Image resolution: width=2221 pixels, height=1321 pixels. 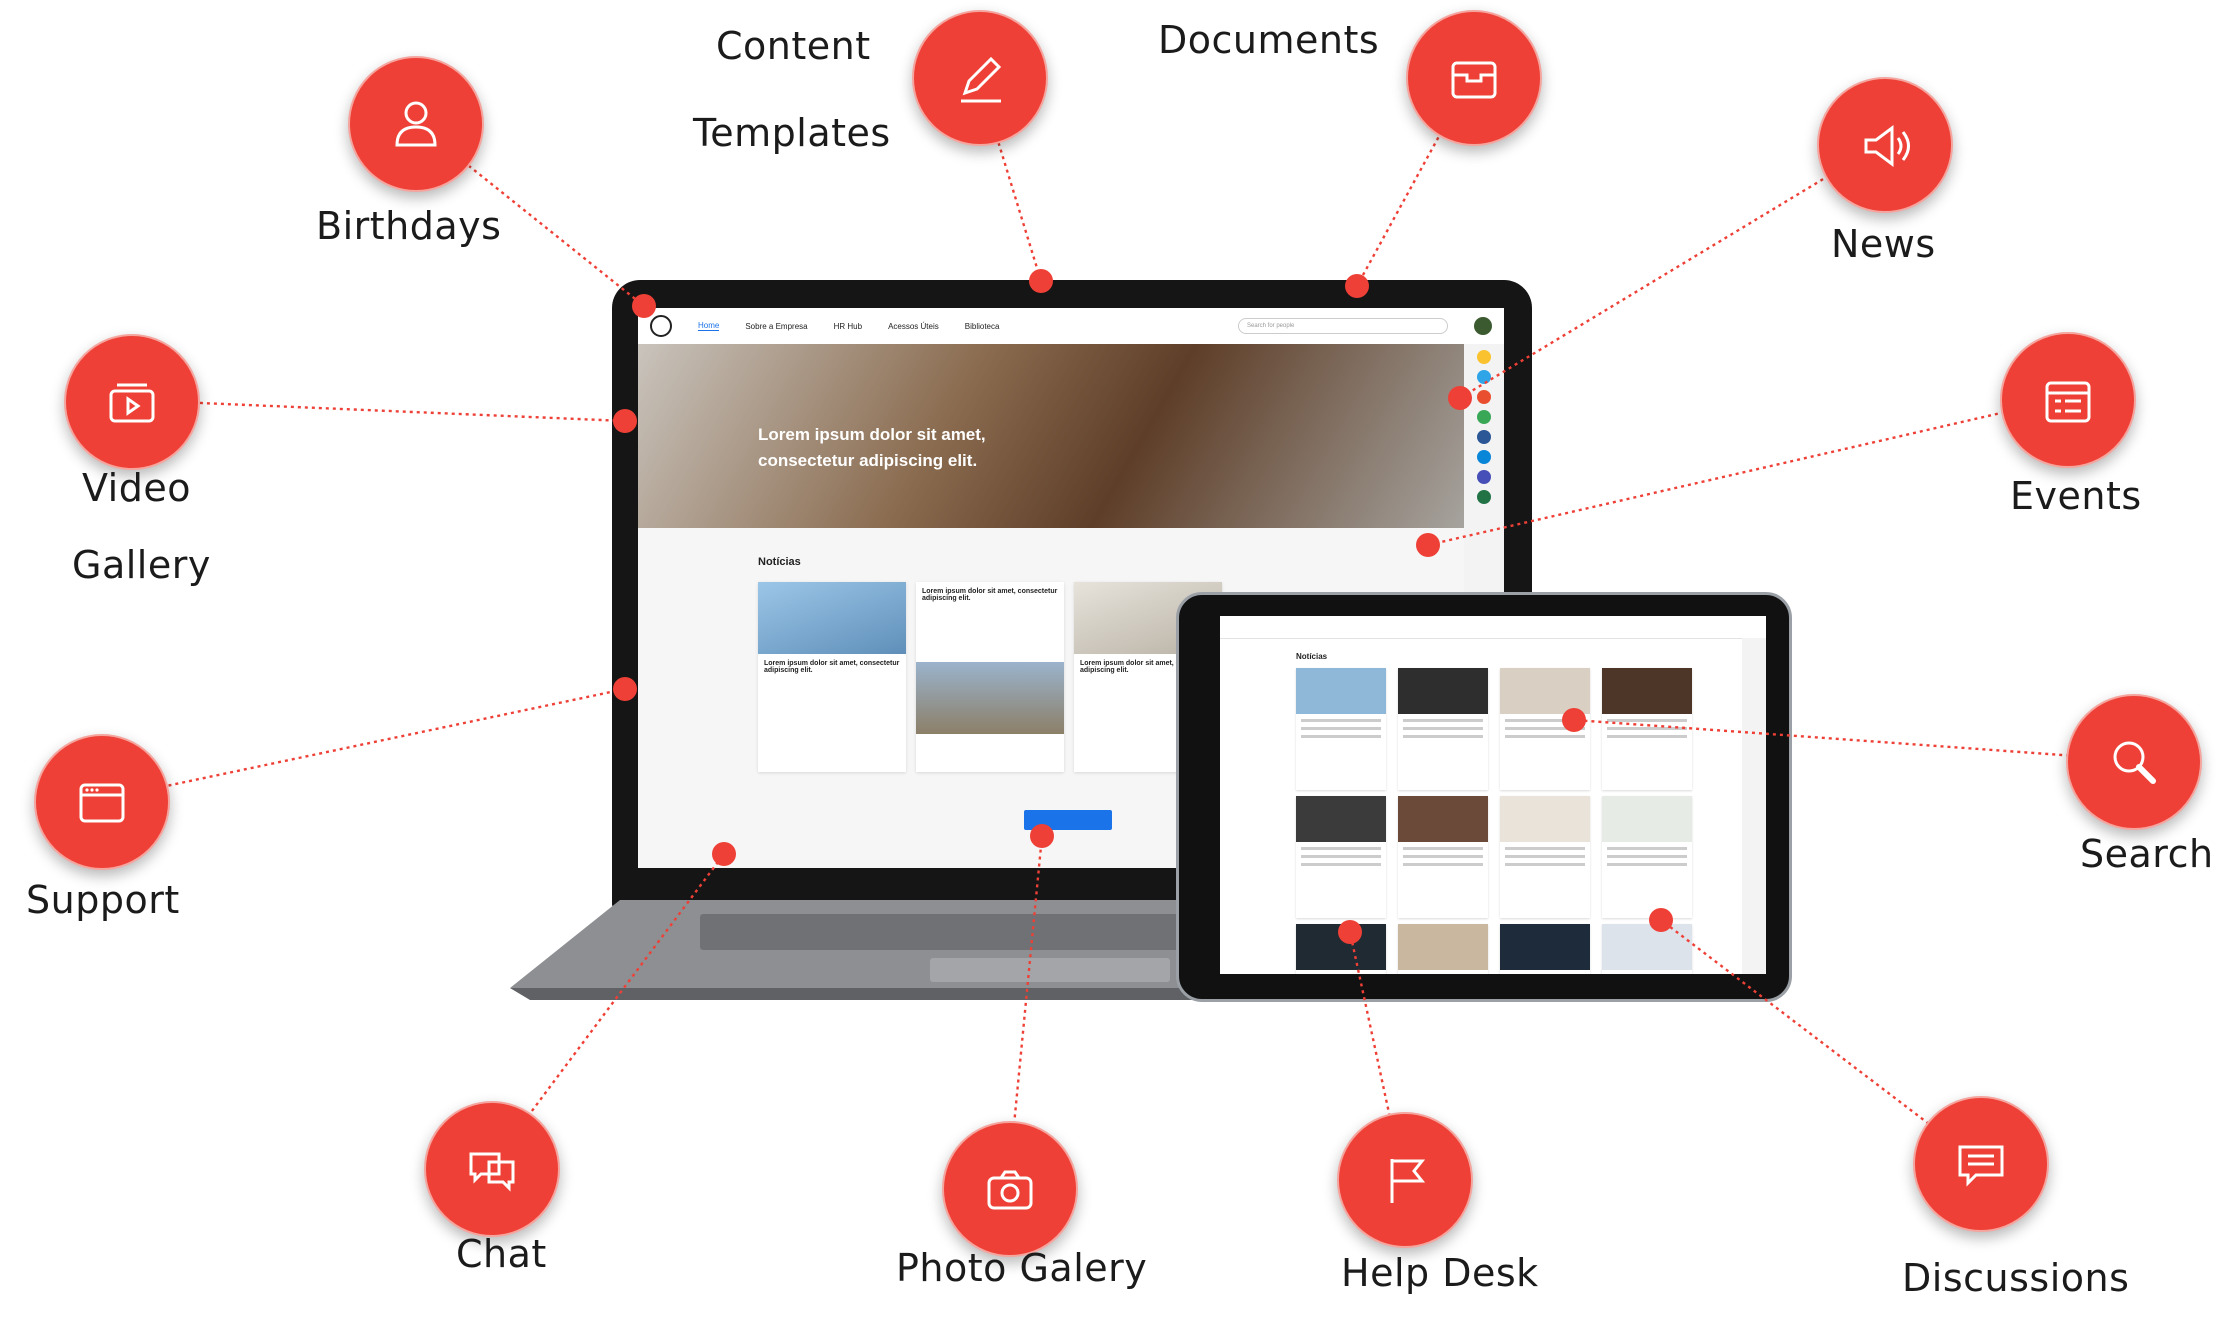 I want to click on message-icon, so click(x=1981, y=1166).